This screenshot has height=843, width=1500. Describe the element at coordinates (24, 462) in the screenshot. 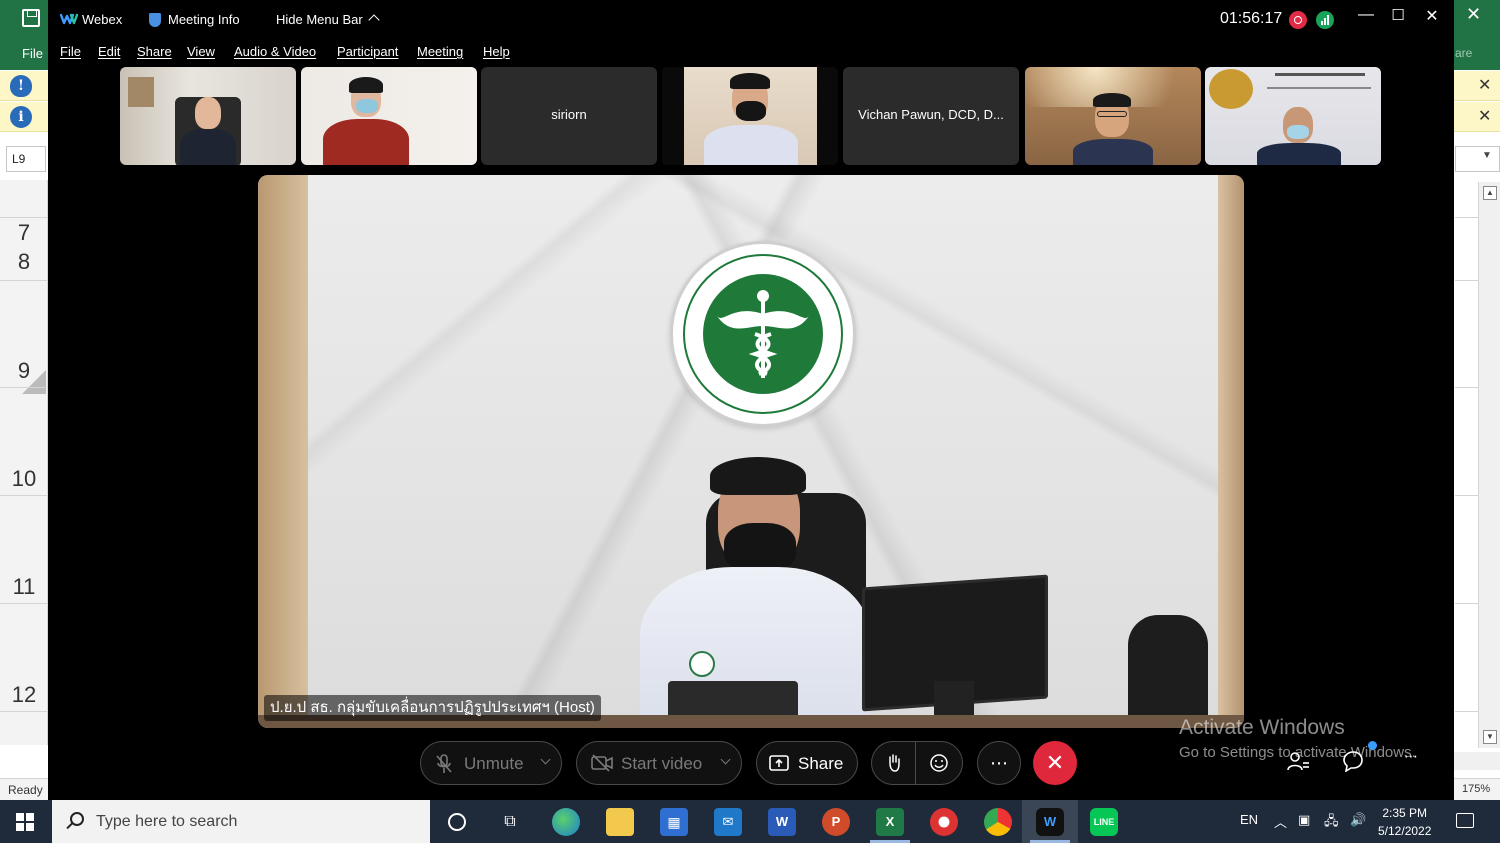

I see `row-headers: 7 8 9 10 11 12` at that location.